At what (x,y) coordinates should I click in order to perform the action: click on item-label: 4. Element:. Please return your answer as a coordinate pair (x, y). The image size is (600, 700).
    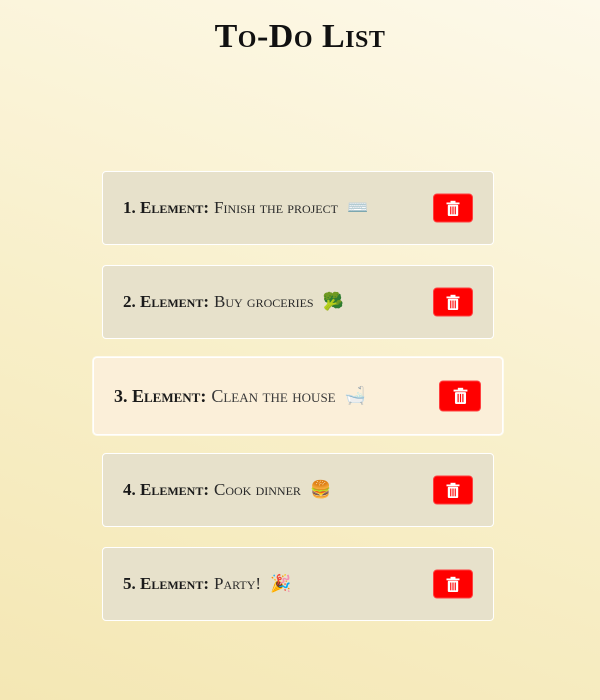
    Looking at the image, I should click on (166, 489).